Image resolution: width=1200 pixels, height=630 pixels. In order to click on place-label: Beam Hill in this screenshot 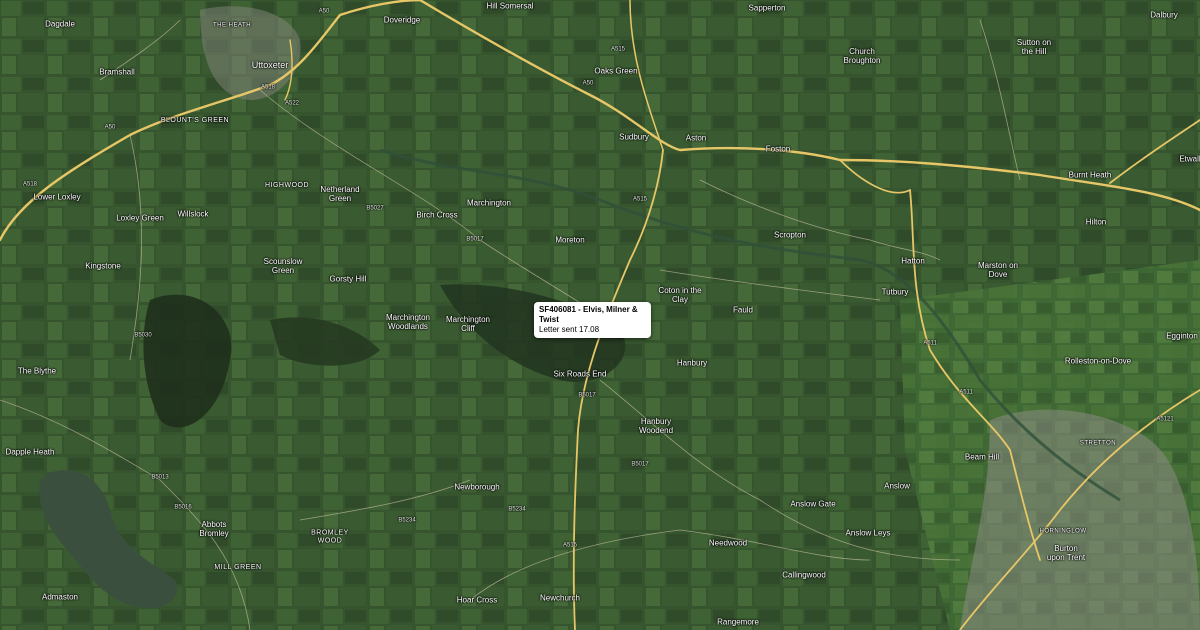, I will do `click(982, 457)`.